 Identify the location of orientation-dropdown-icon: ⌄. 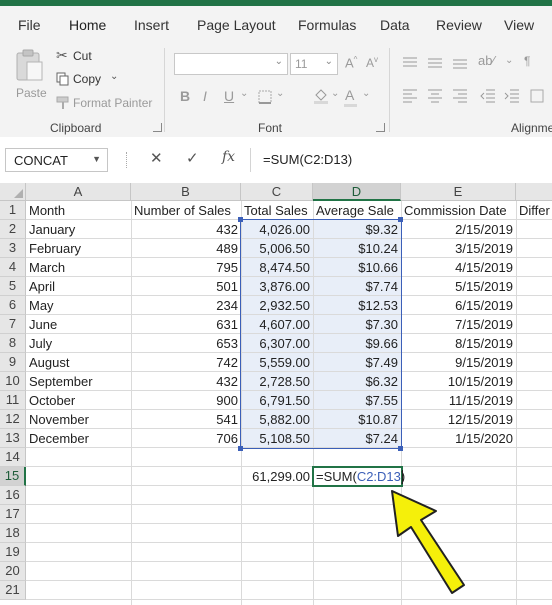
(509, 60).